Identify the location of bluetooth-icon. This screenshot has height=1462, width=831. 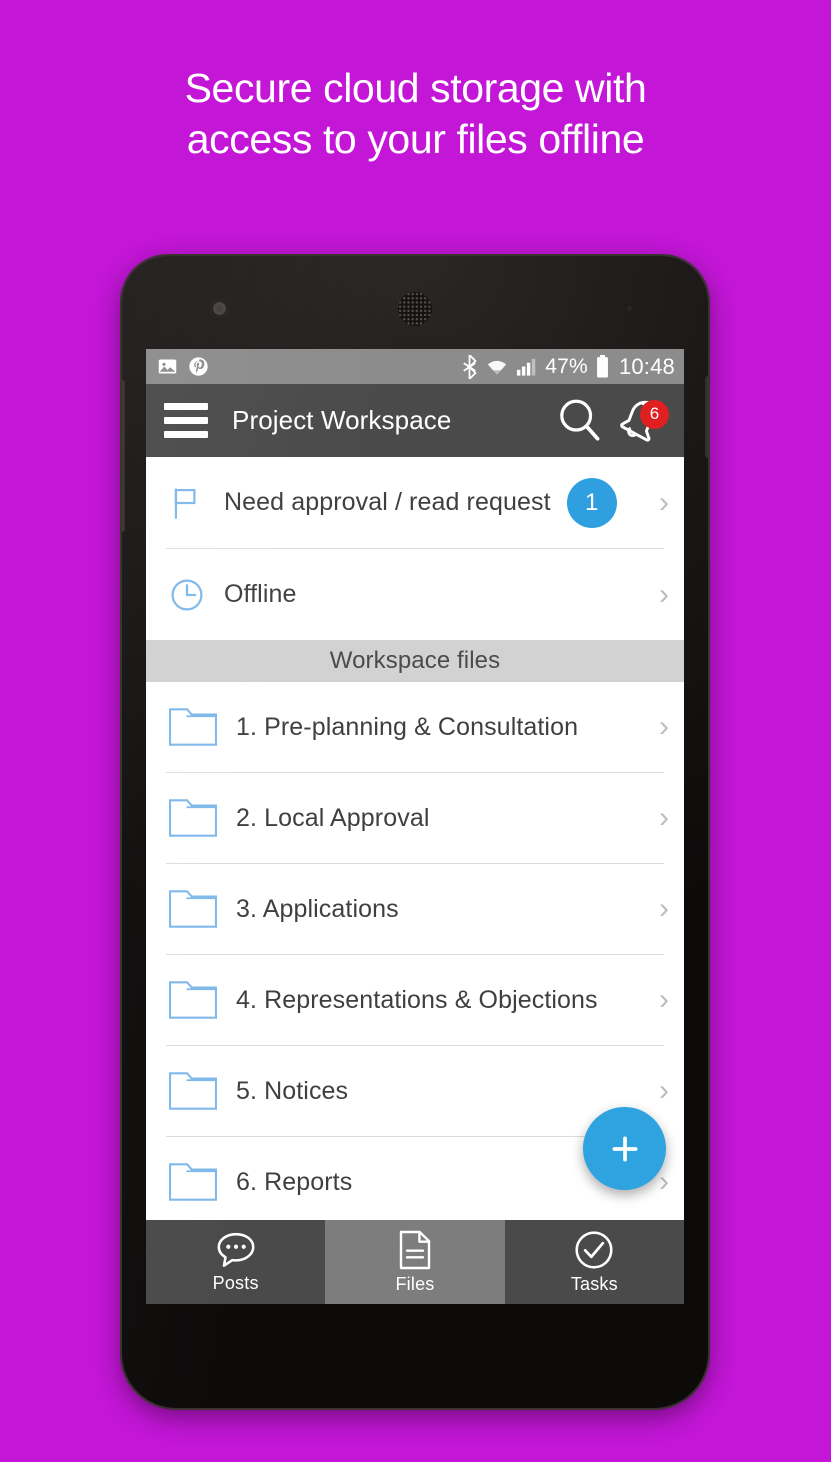
(469, 366).